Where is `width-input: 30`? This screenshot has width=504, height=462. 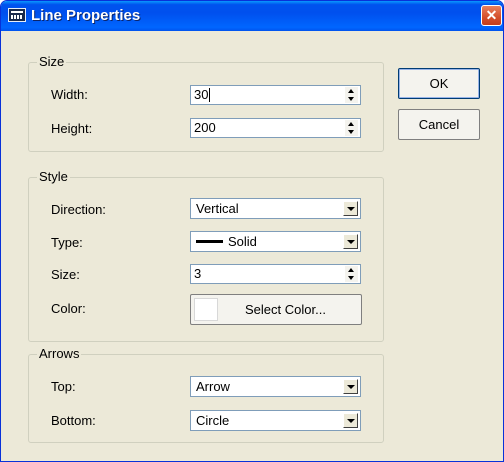 width-input: 30 is located at coordinates (275, 95).